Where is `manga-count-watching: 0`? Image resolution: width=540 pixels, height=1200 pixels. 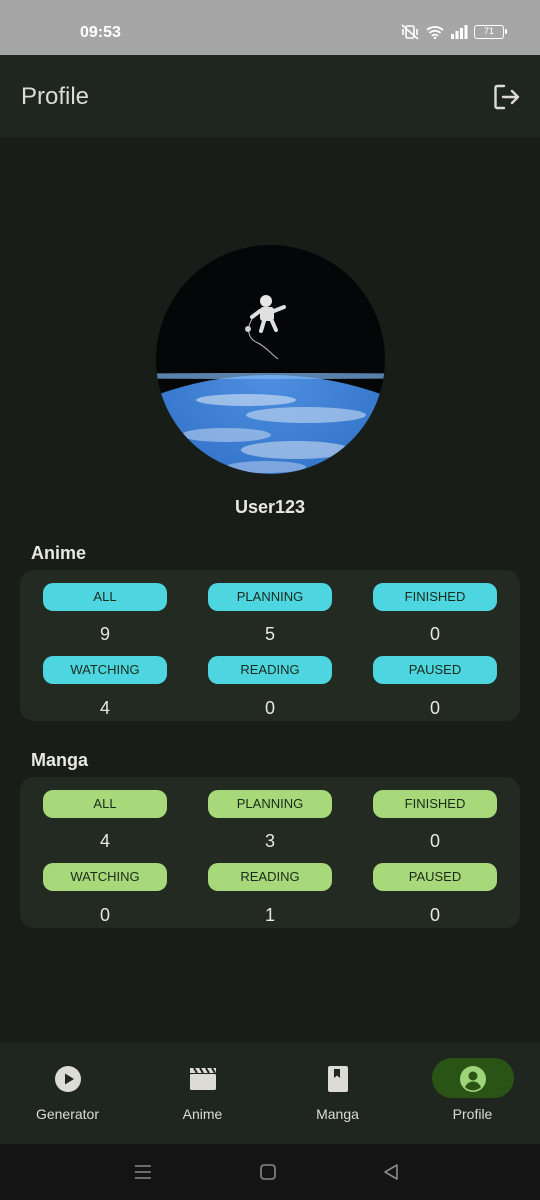
manga-count-watching: 0 is located at coordinates (104, 915).